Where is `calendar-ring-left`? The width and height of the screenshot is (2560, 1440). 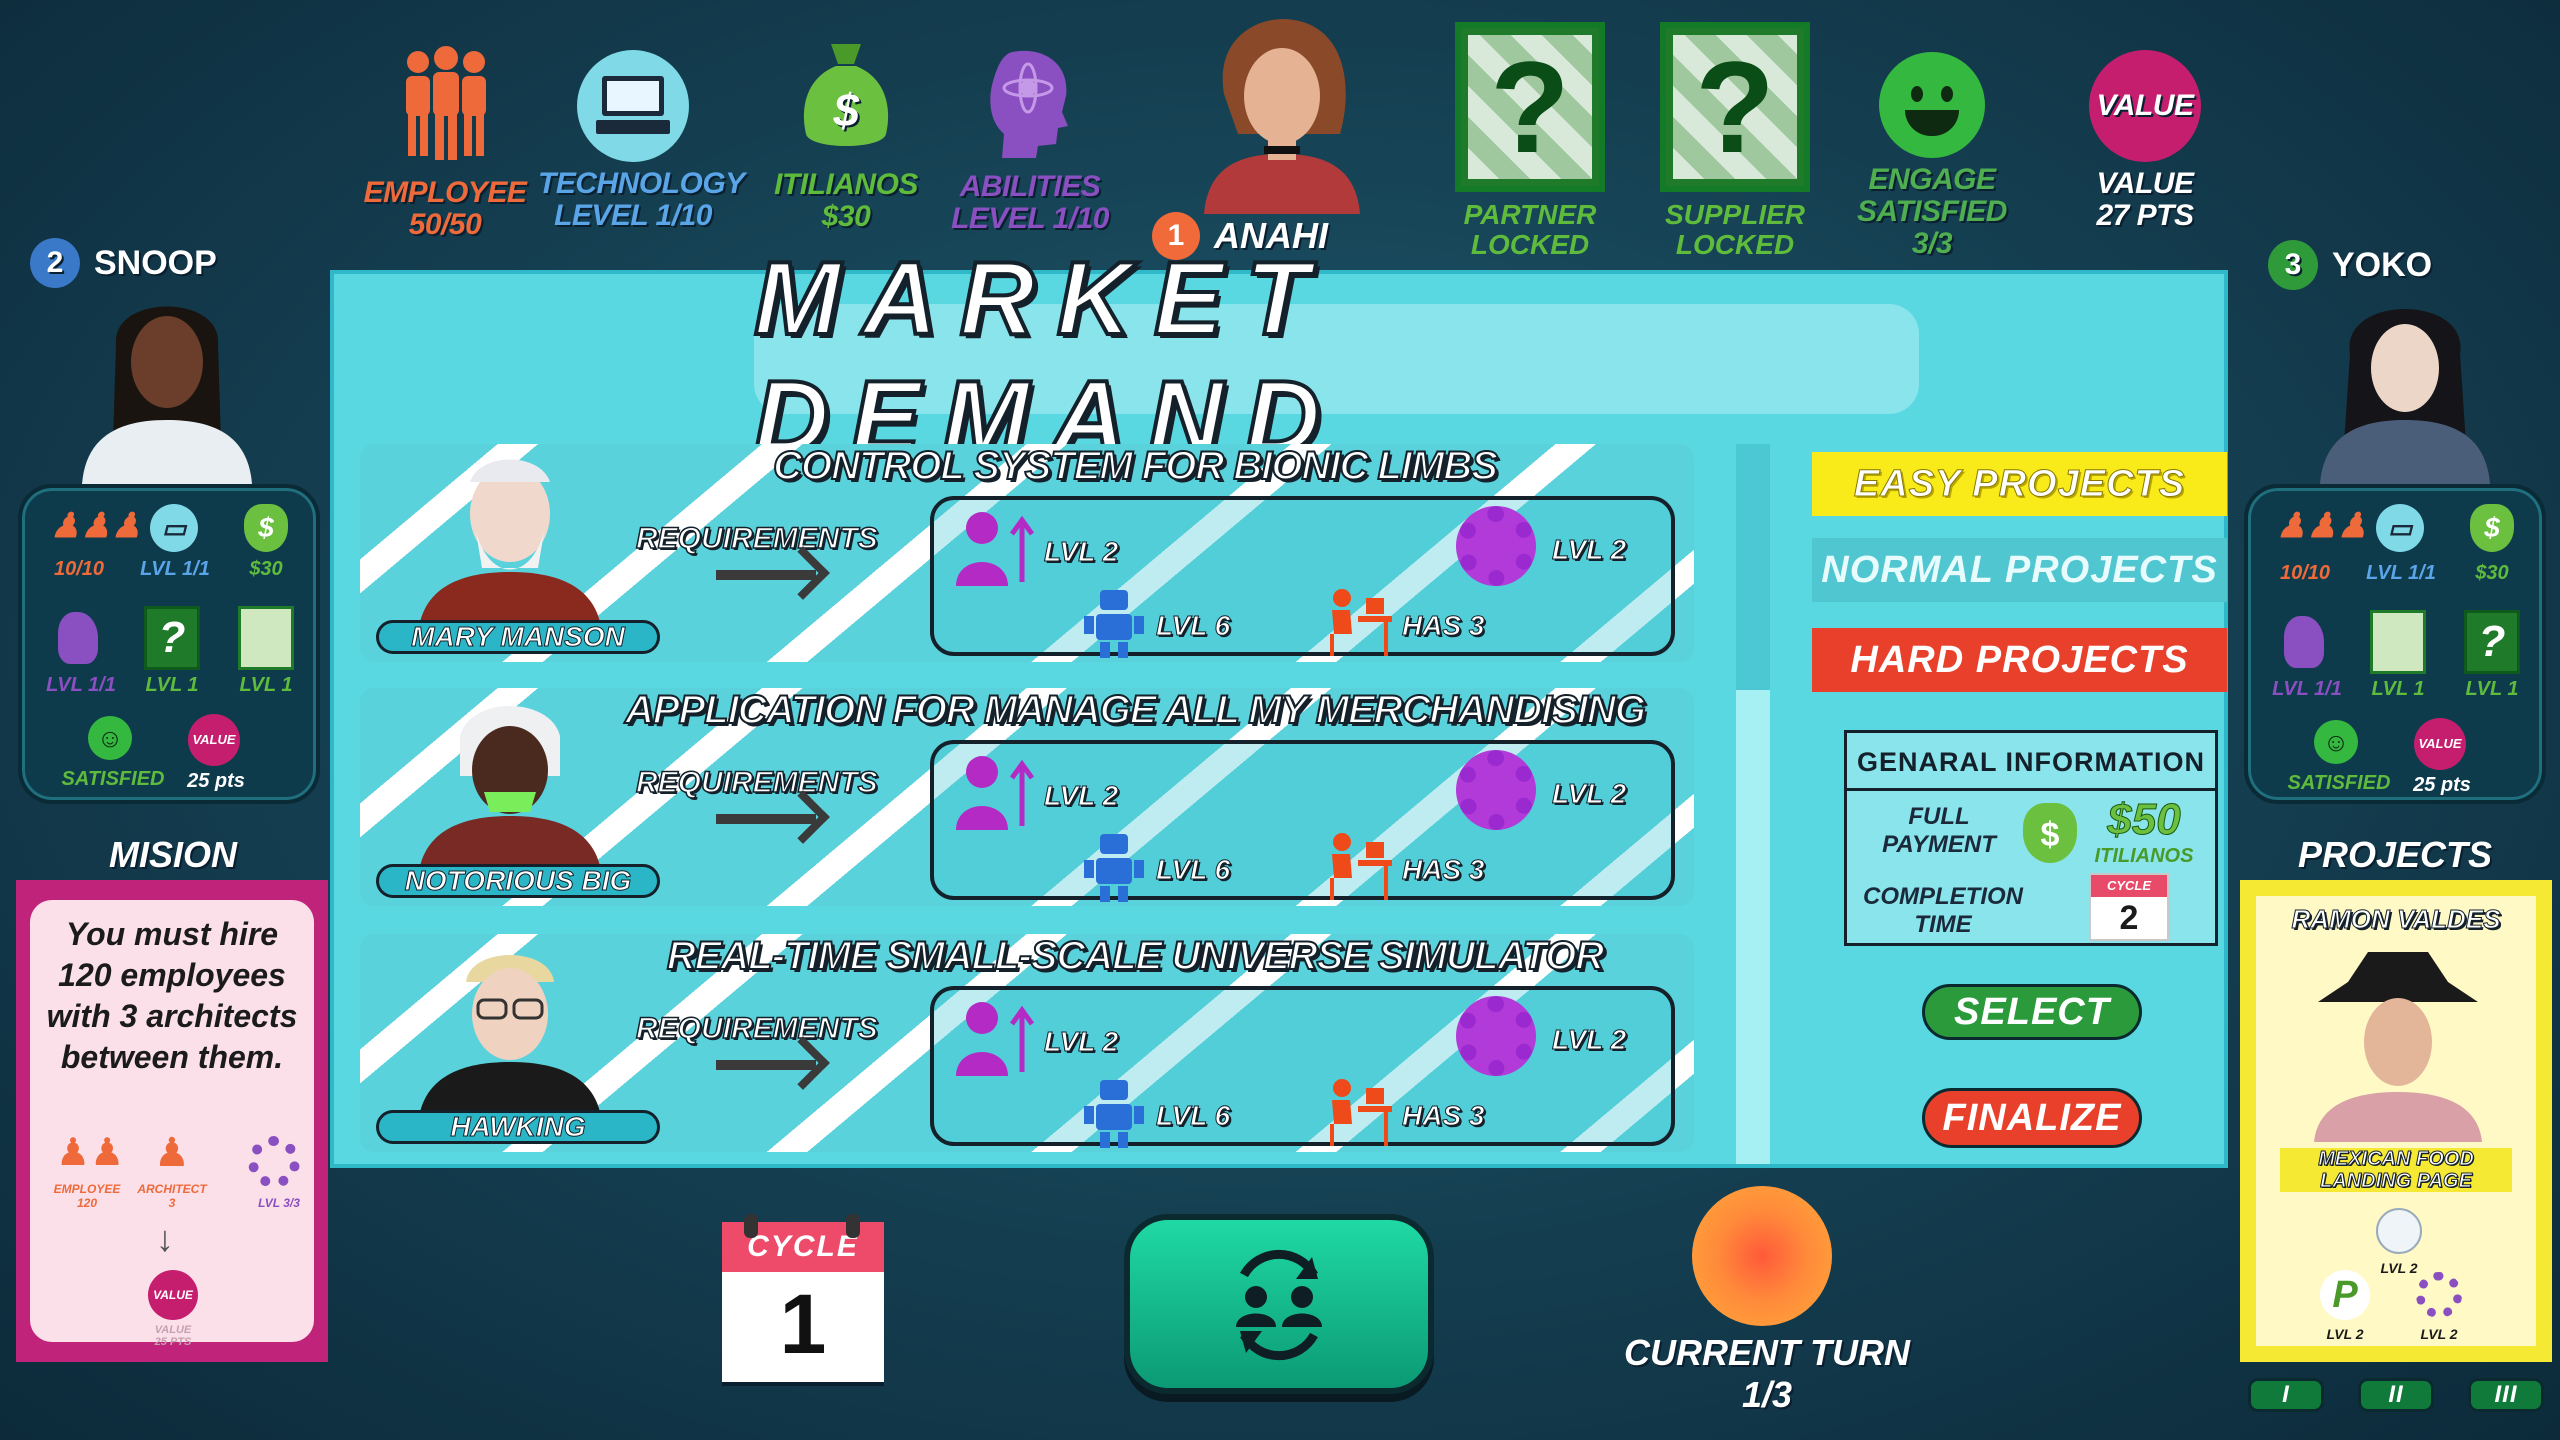
calendar-ring-left is located at coordinates (751, 1226).